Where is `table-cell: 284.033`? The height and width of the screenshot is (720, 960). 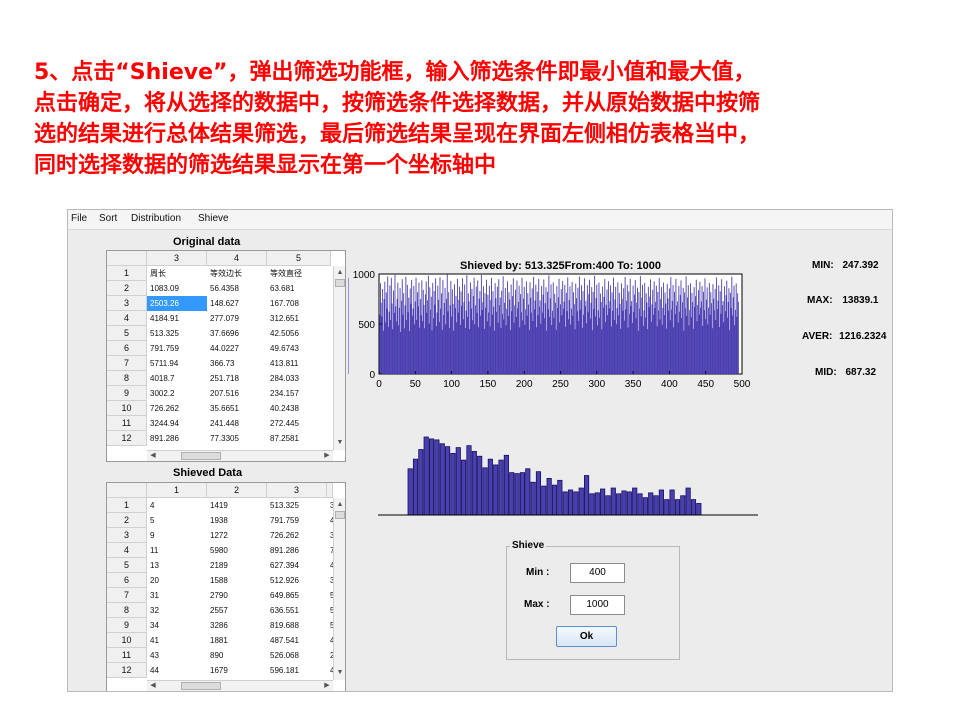
table-cell: 284.033 is located at coordinates (299, 378).